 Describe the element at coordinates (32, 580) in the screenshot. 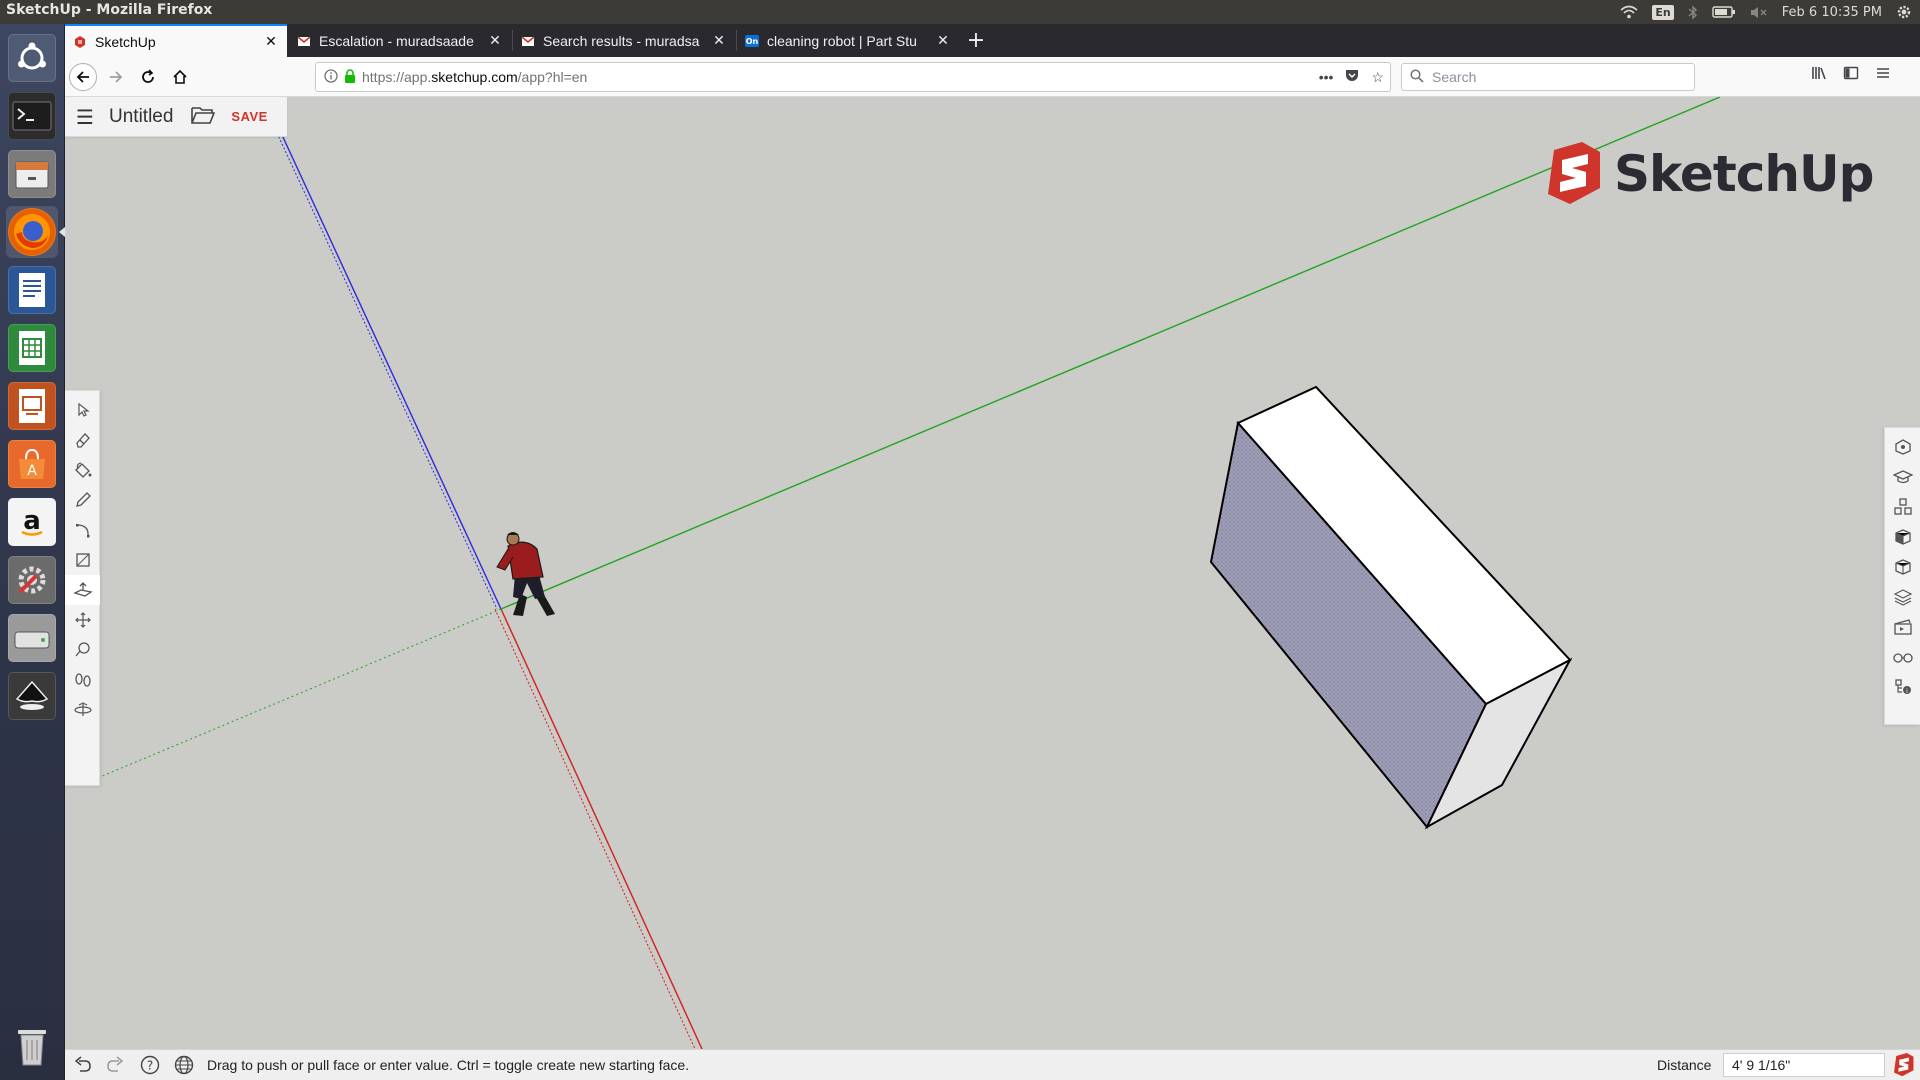

I see `launcher-system-settings` at that location.